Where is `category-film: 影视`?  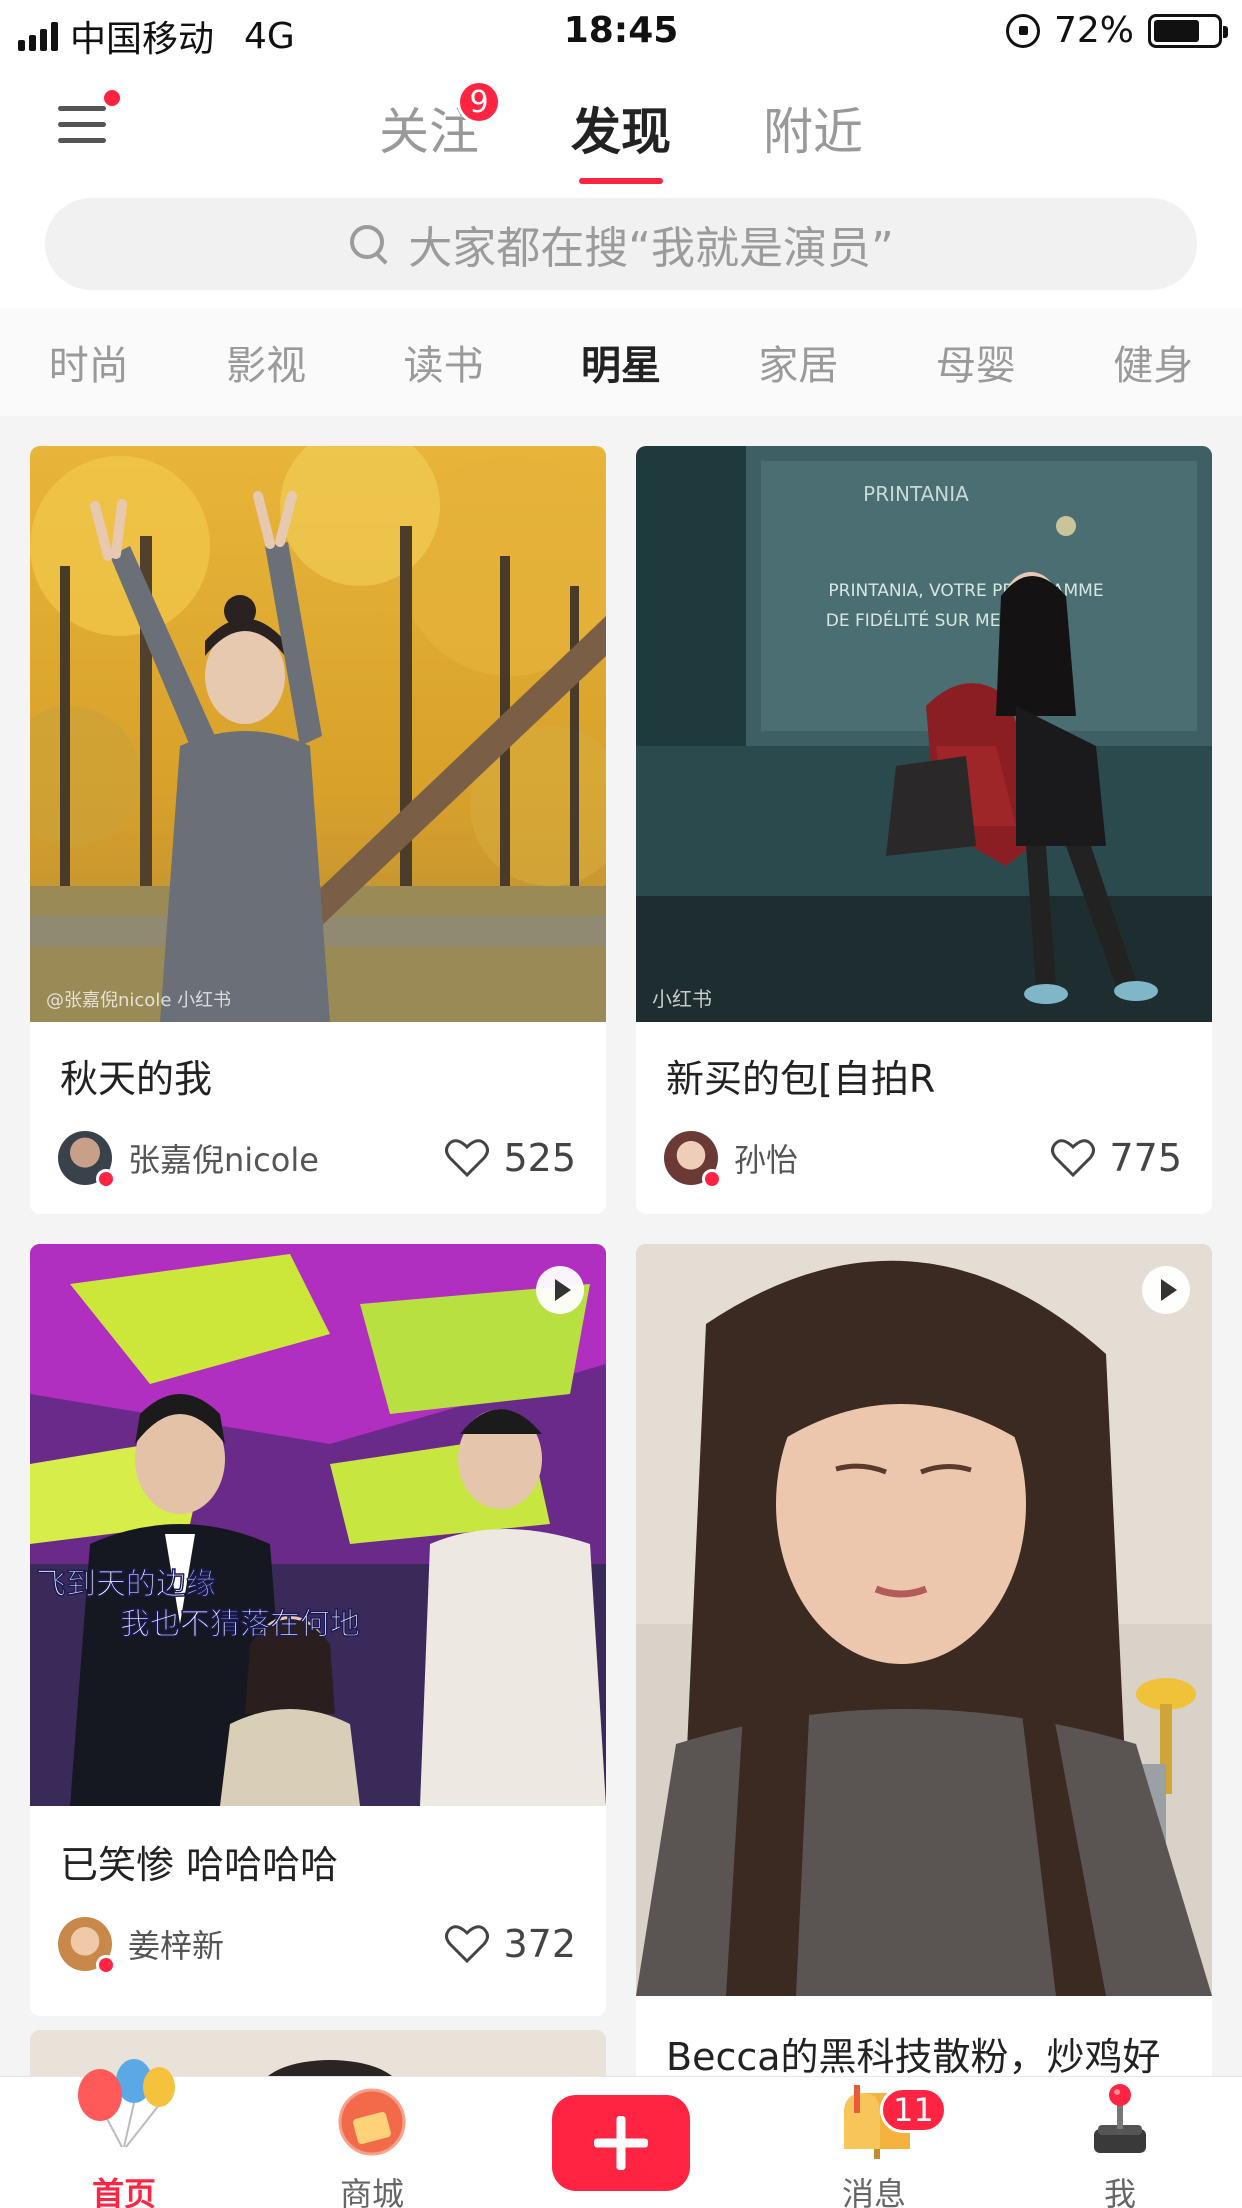 category-film: 影视 is located at coordinates (266, 362).